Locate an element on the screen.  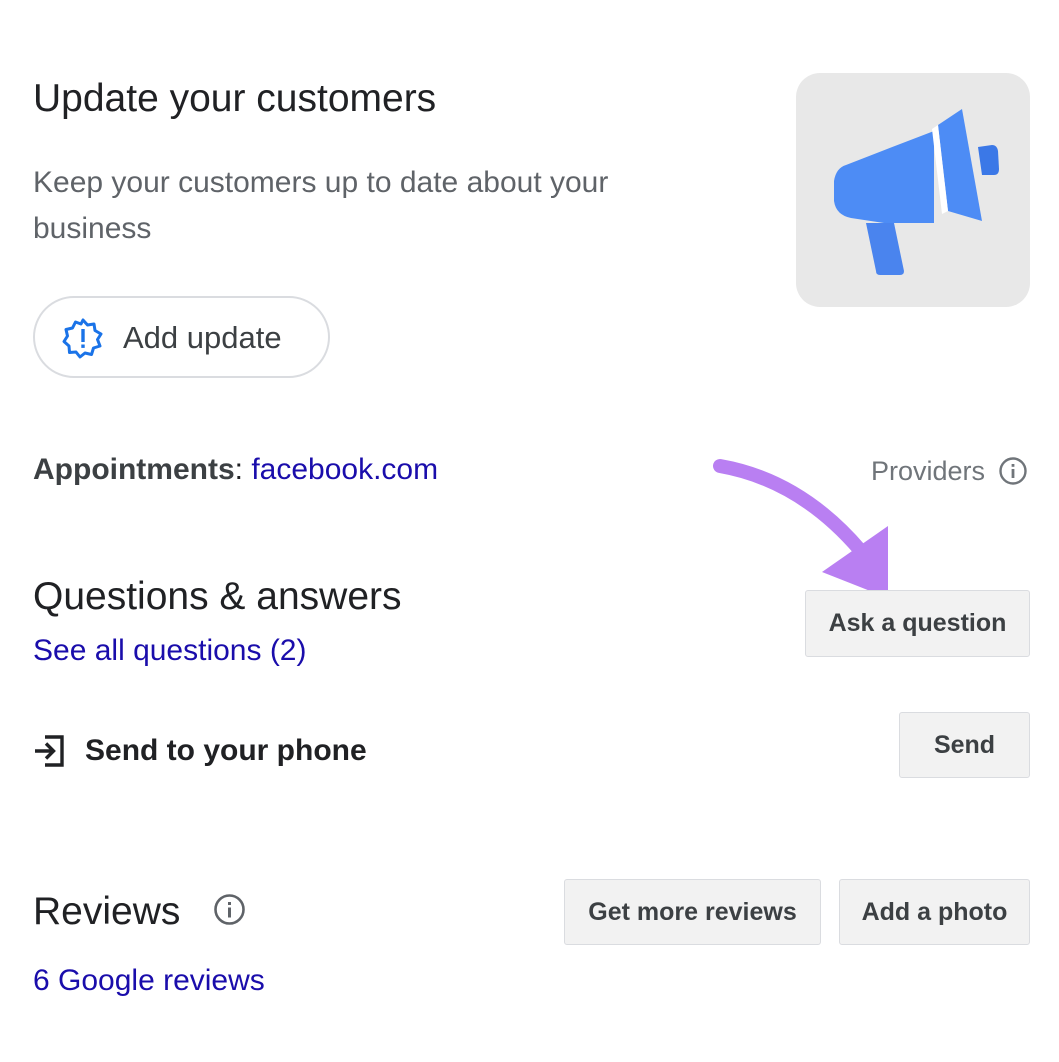
send-button: Send is located at coordinates (964, 745).